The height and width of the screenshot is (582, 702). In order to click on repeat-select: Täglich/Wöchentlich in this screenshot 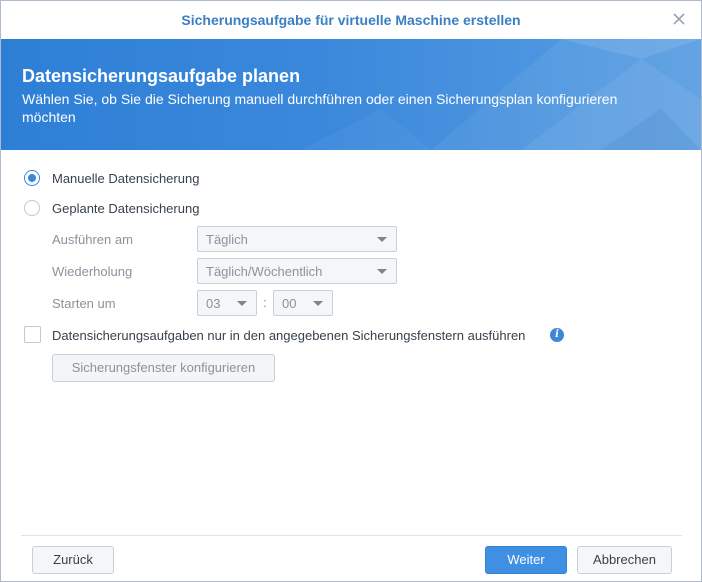, I will do `click(297, 271)`.